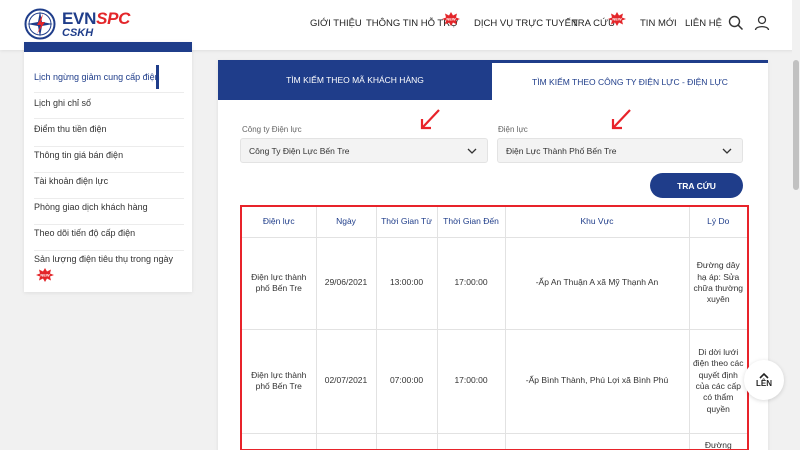 This screenshot has width=800, height=450. Describe the element at coordinates (736, 23) in the screenshot. I see `search-icon` at that location.